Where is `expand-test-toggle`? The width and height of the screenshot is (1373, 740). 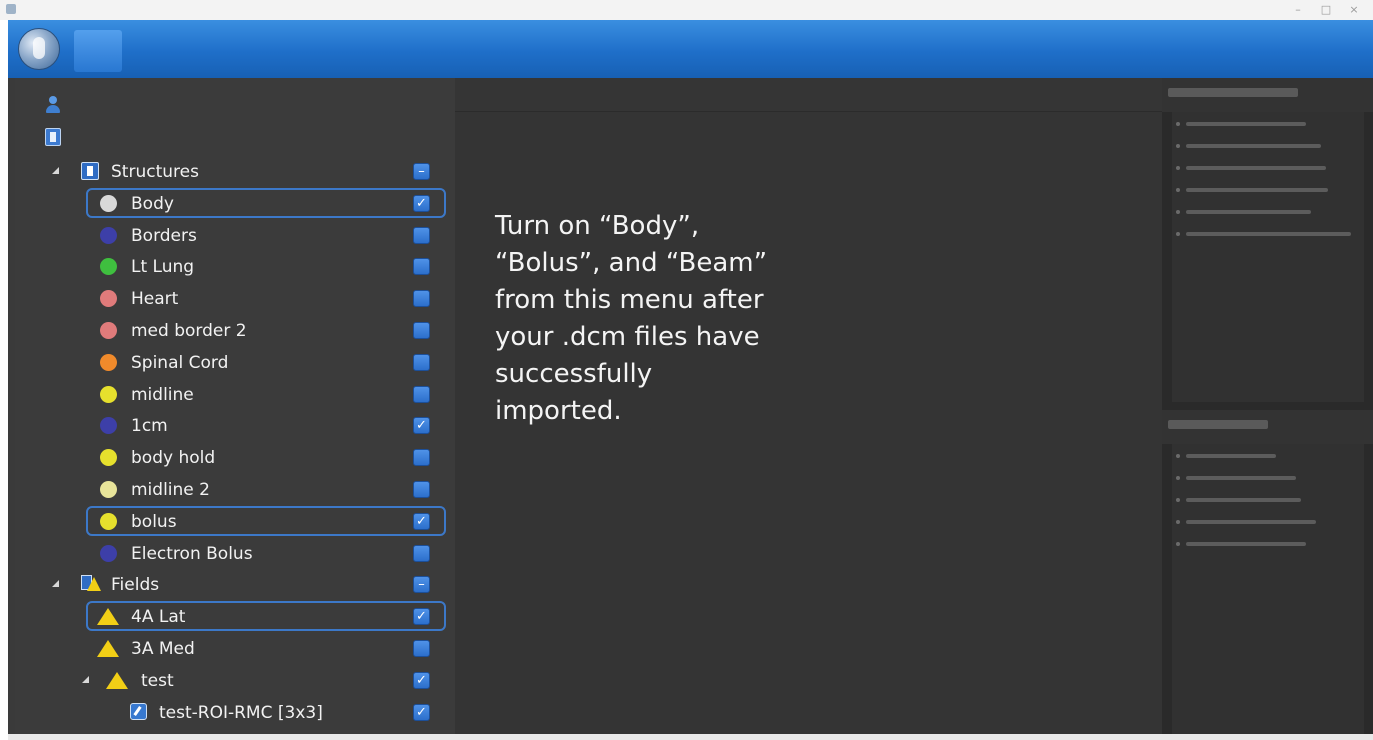 expand-test-toggle is located at coordinates (85, 679).